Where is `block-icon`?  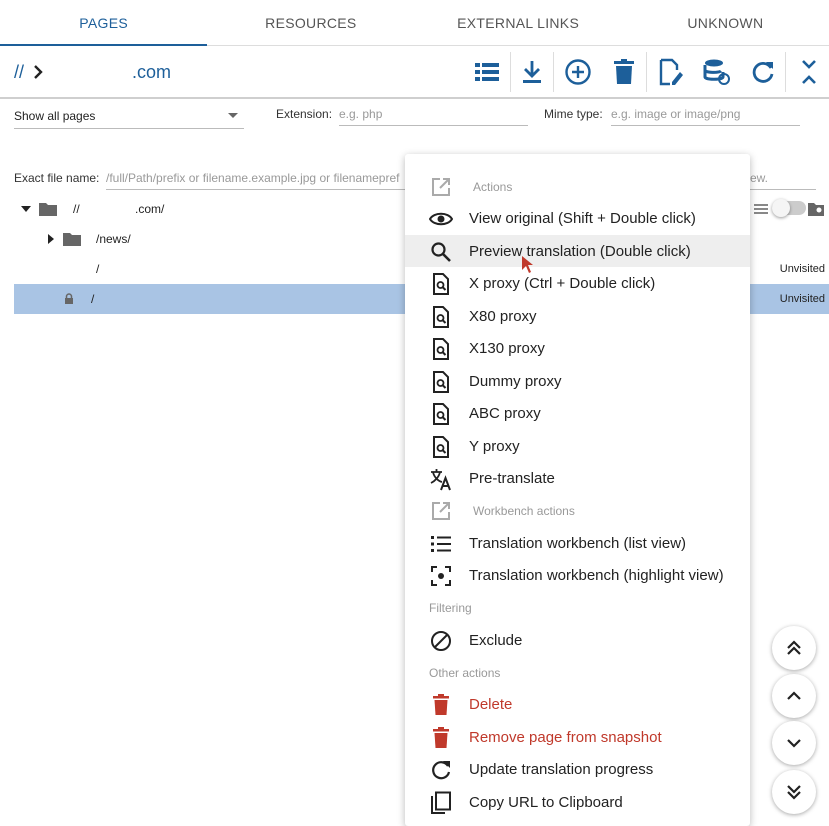 block-icon is located at coordinates (441, 641).